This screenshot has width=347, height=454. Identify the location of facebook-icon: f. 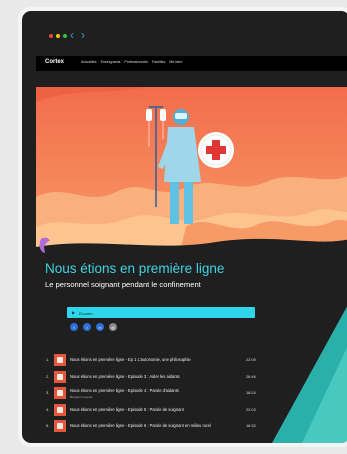
(74, 327).